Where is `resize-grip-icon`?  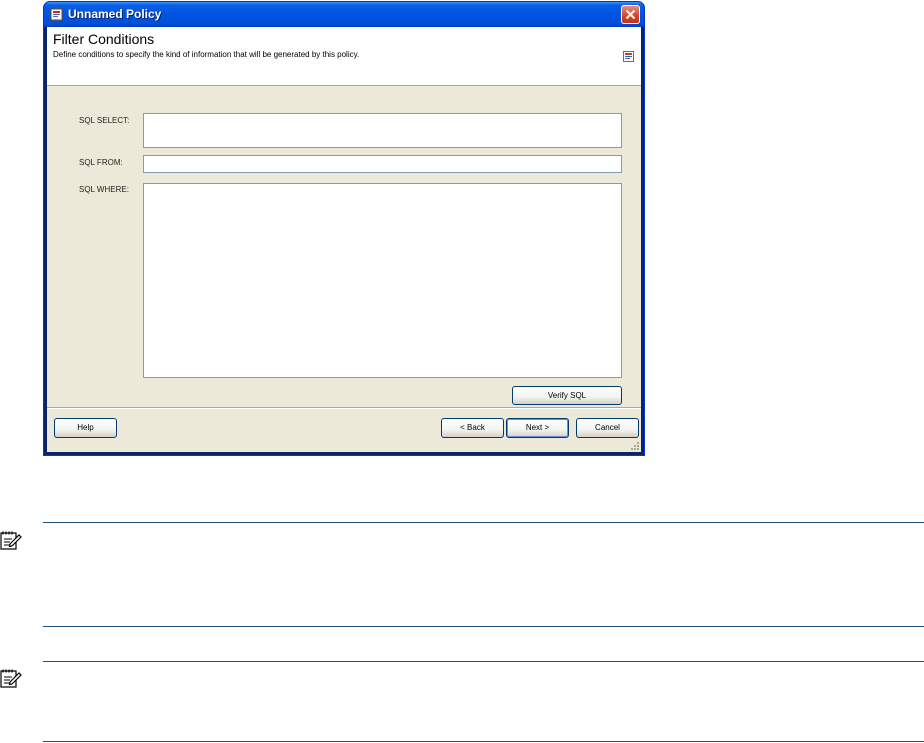 resize-grip-icon is located at coordinates (635, 446).